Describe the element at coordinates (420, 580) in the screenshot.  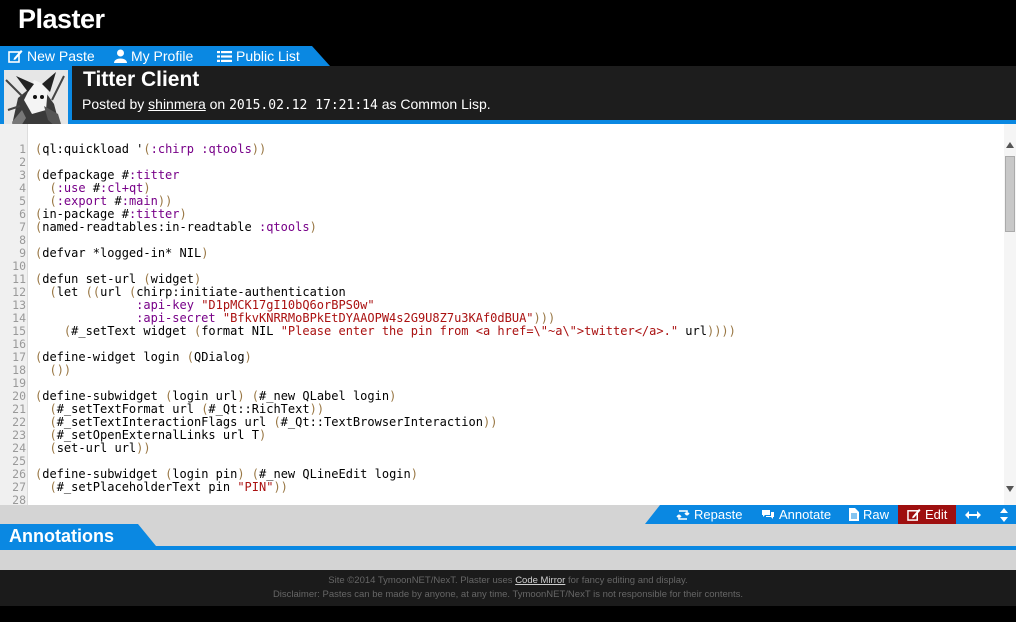
I see `footer-copyright: Site ©2014 TymoonNET/NexT. Plaster uses` at that location.